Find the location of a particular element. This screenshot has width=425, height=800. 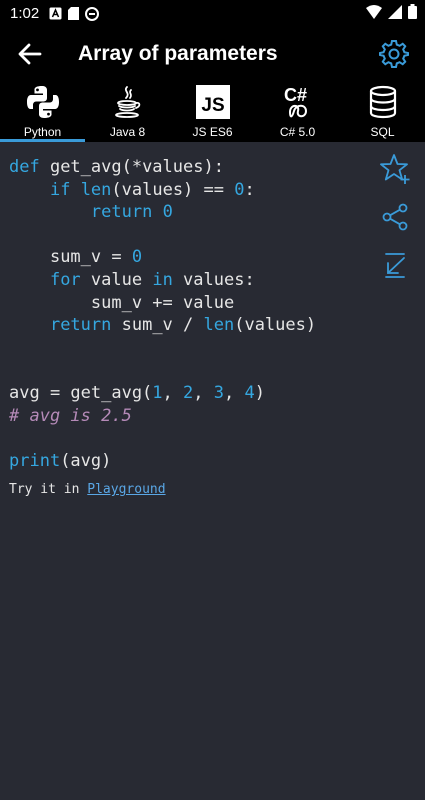

side-actions is located at coordinates (395, 217).